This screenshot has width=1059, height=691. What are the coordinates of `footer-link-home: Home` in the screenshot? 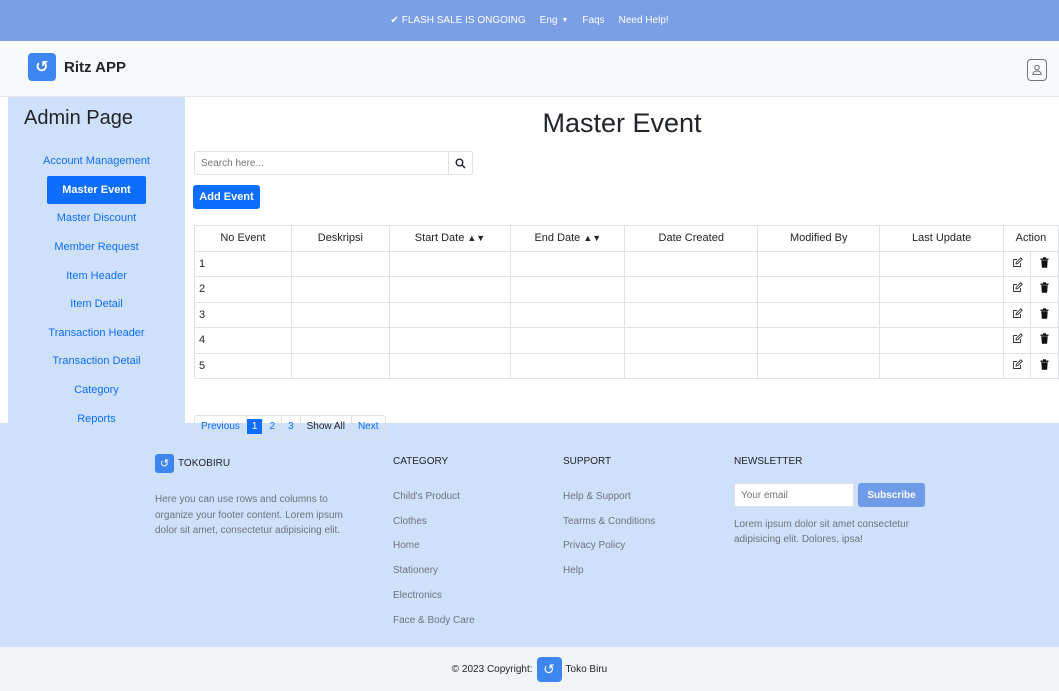 It's located at (434, 546).